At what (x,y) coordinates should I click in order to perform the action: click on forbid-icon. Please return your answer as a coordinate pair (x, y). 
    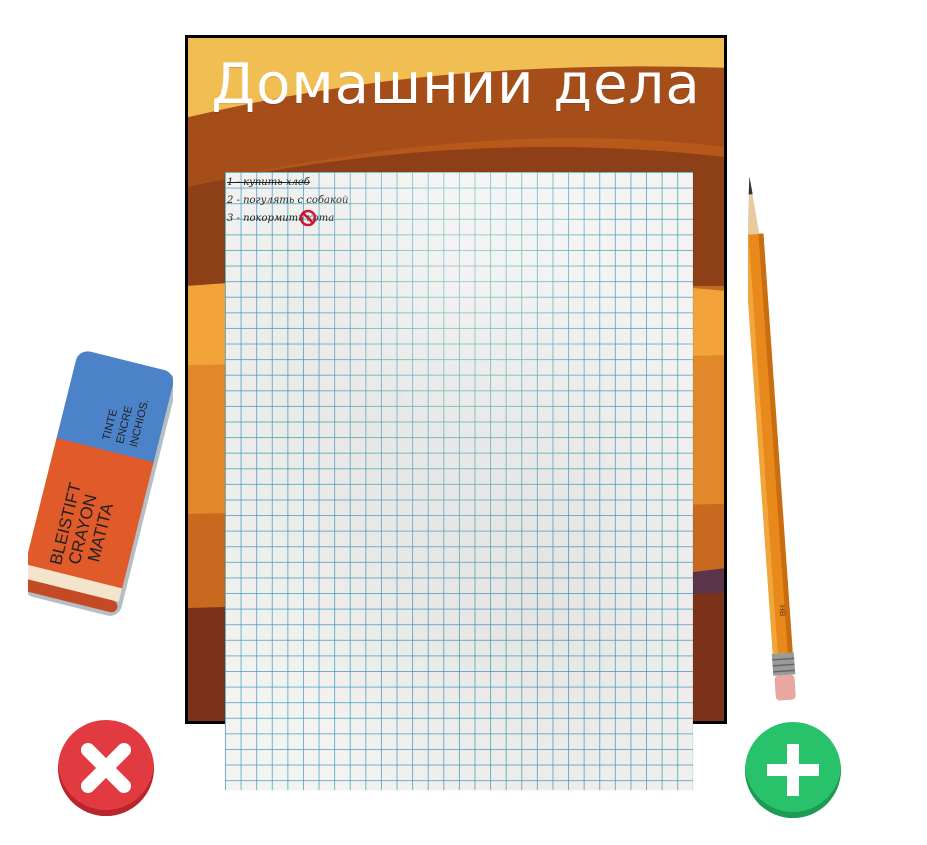
    Looking at the image, I should click on (308, 218).